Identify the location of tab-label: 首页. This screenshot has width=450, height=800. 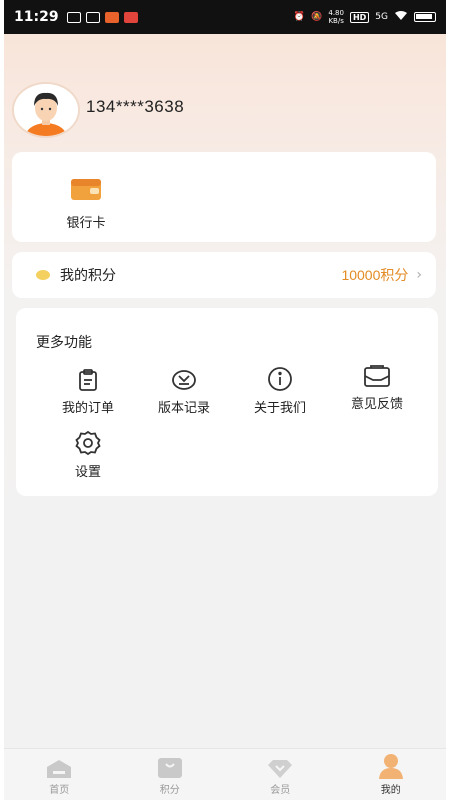
(59, 790).